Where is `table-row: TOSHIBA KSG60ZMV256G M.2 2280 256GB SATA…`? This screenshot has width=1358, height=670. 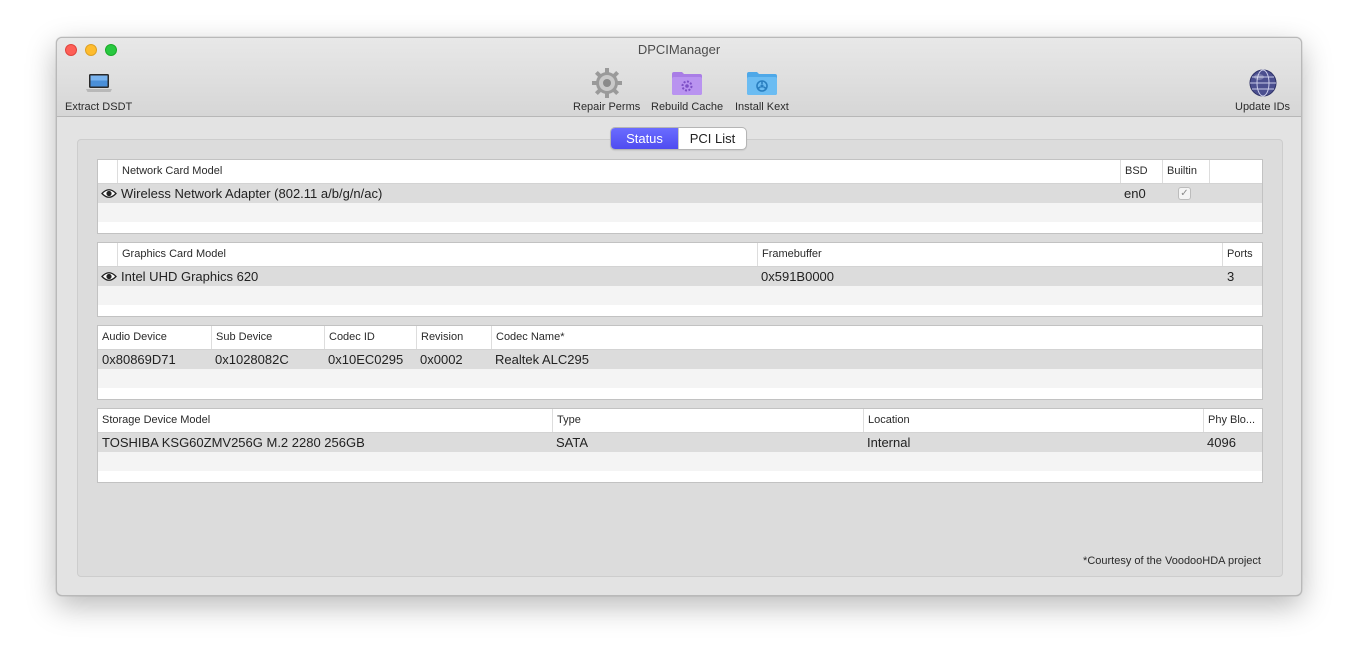
table-row: TOSHIBA KSG60ZMV256G M.2 2280 256GB SATA… is located at coordinates (680, 442).